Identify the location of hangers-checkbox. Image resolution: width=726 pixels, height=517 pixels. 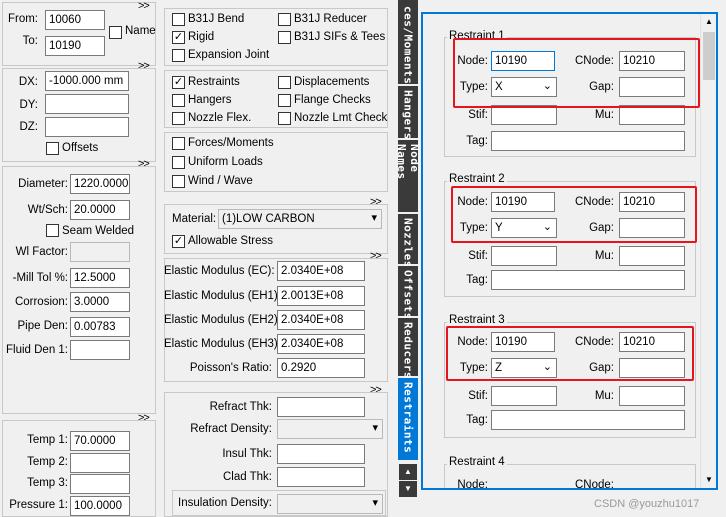
(178, 100).